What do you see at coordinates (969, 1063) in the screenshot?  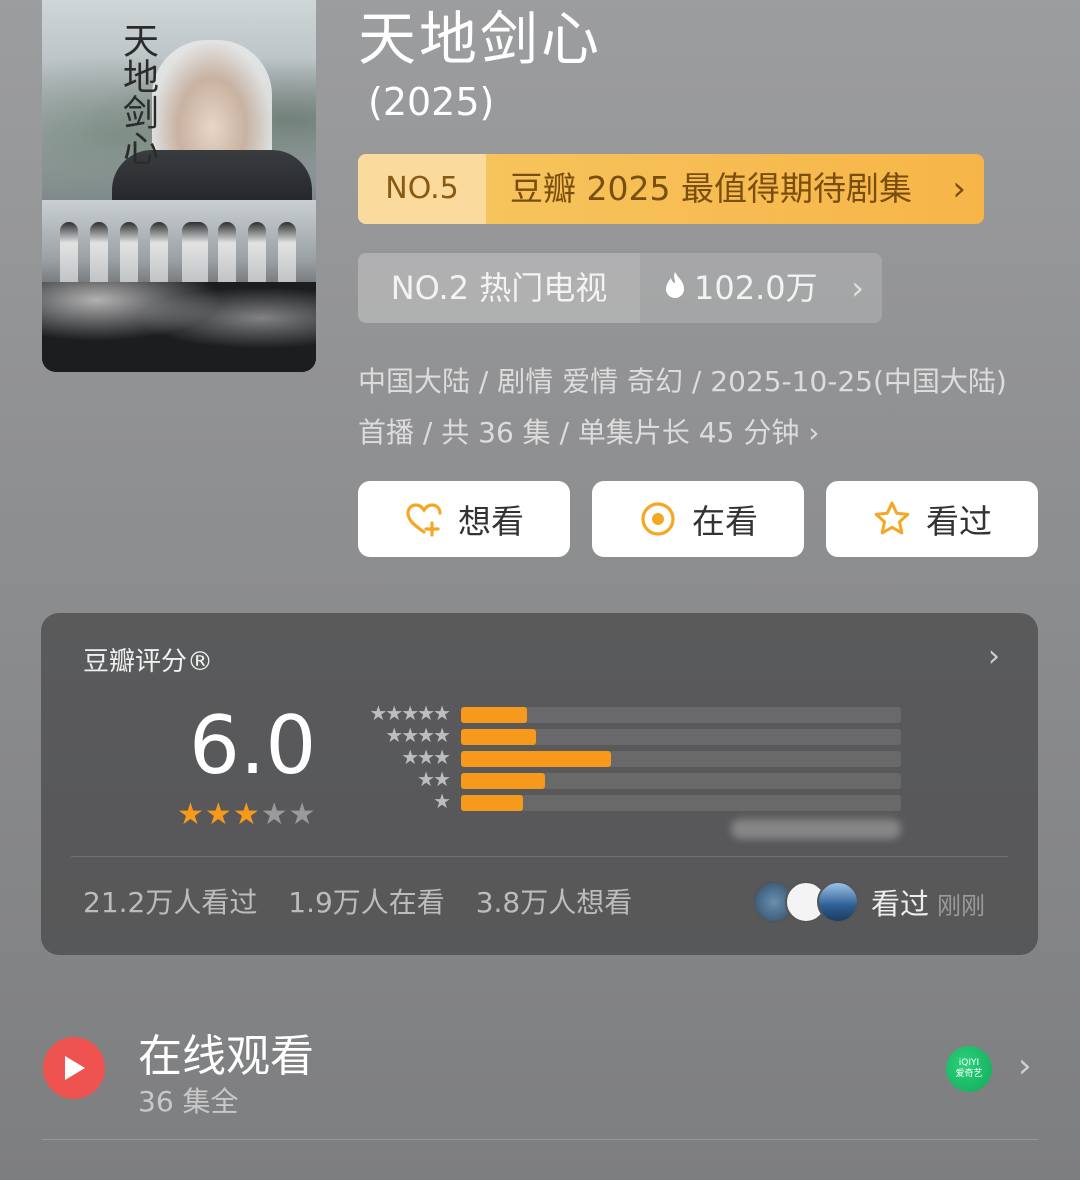 I see `iqiyi-logo-text: iQIYI` at bounding box center [969, 1063].